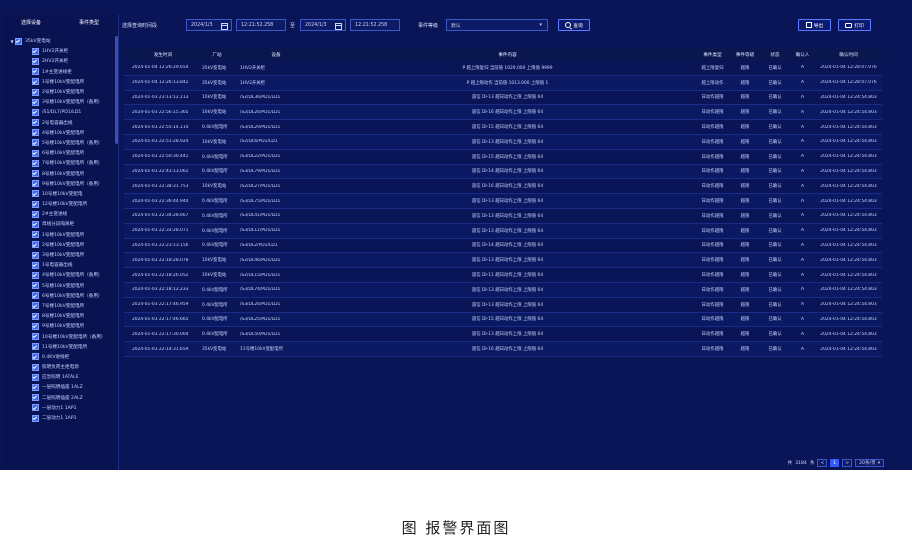  What do you see at coordinates (58, 153) in the screenshot?
I see `tree-node: 6号楼10kV变配电所` at bounding box center [58, 153].